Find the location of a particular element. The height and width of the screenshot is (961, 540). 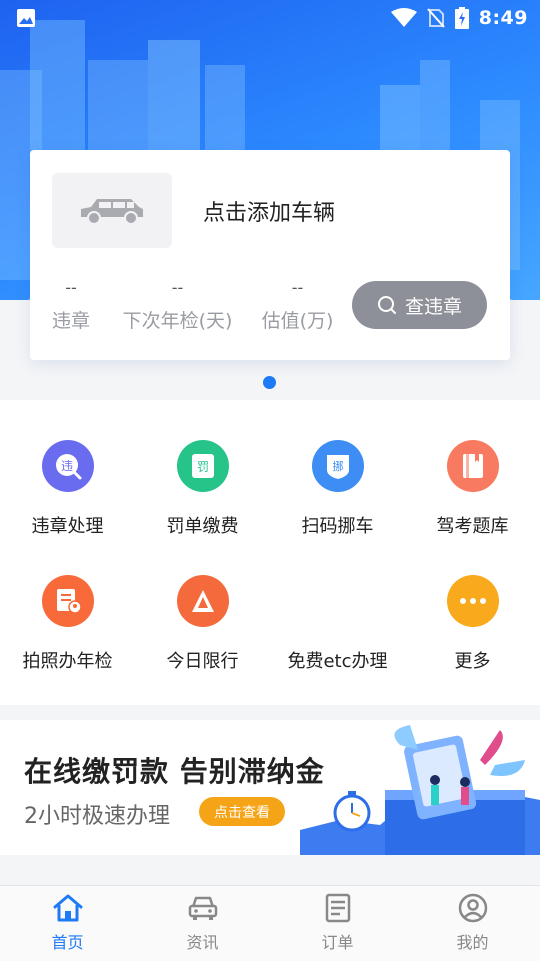

status-bar: 8:49 is located at coordinates (270, 18).